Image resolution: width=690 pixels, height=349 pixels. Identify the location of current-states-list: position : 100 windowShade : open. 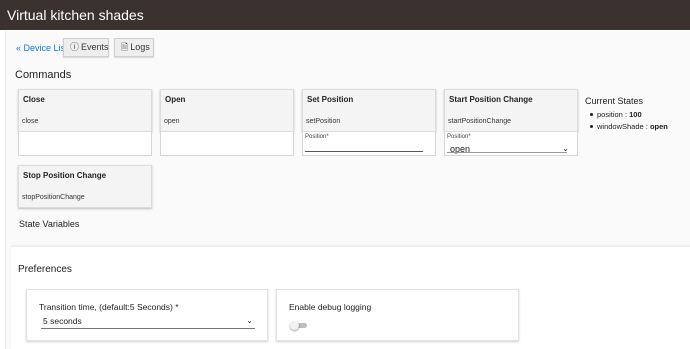
(626, 120).